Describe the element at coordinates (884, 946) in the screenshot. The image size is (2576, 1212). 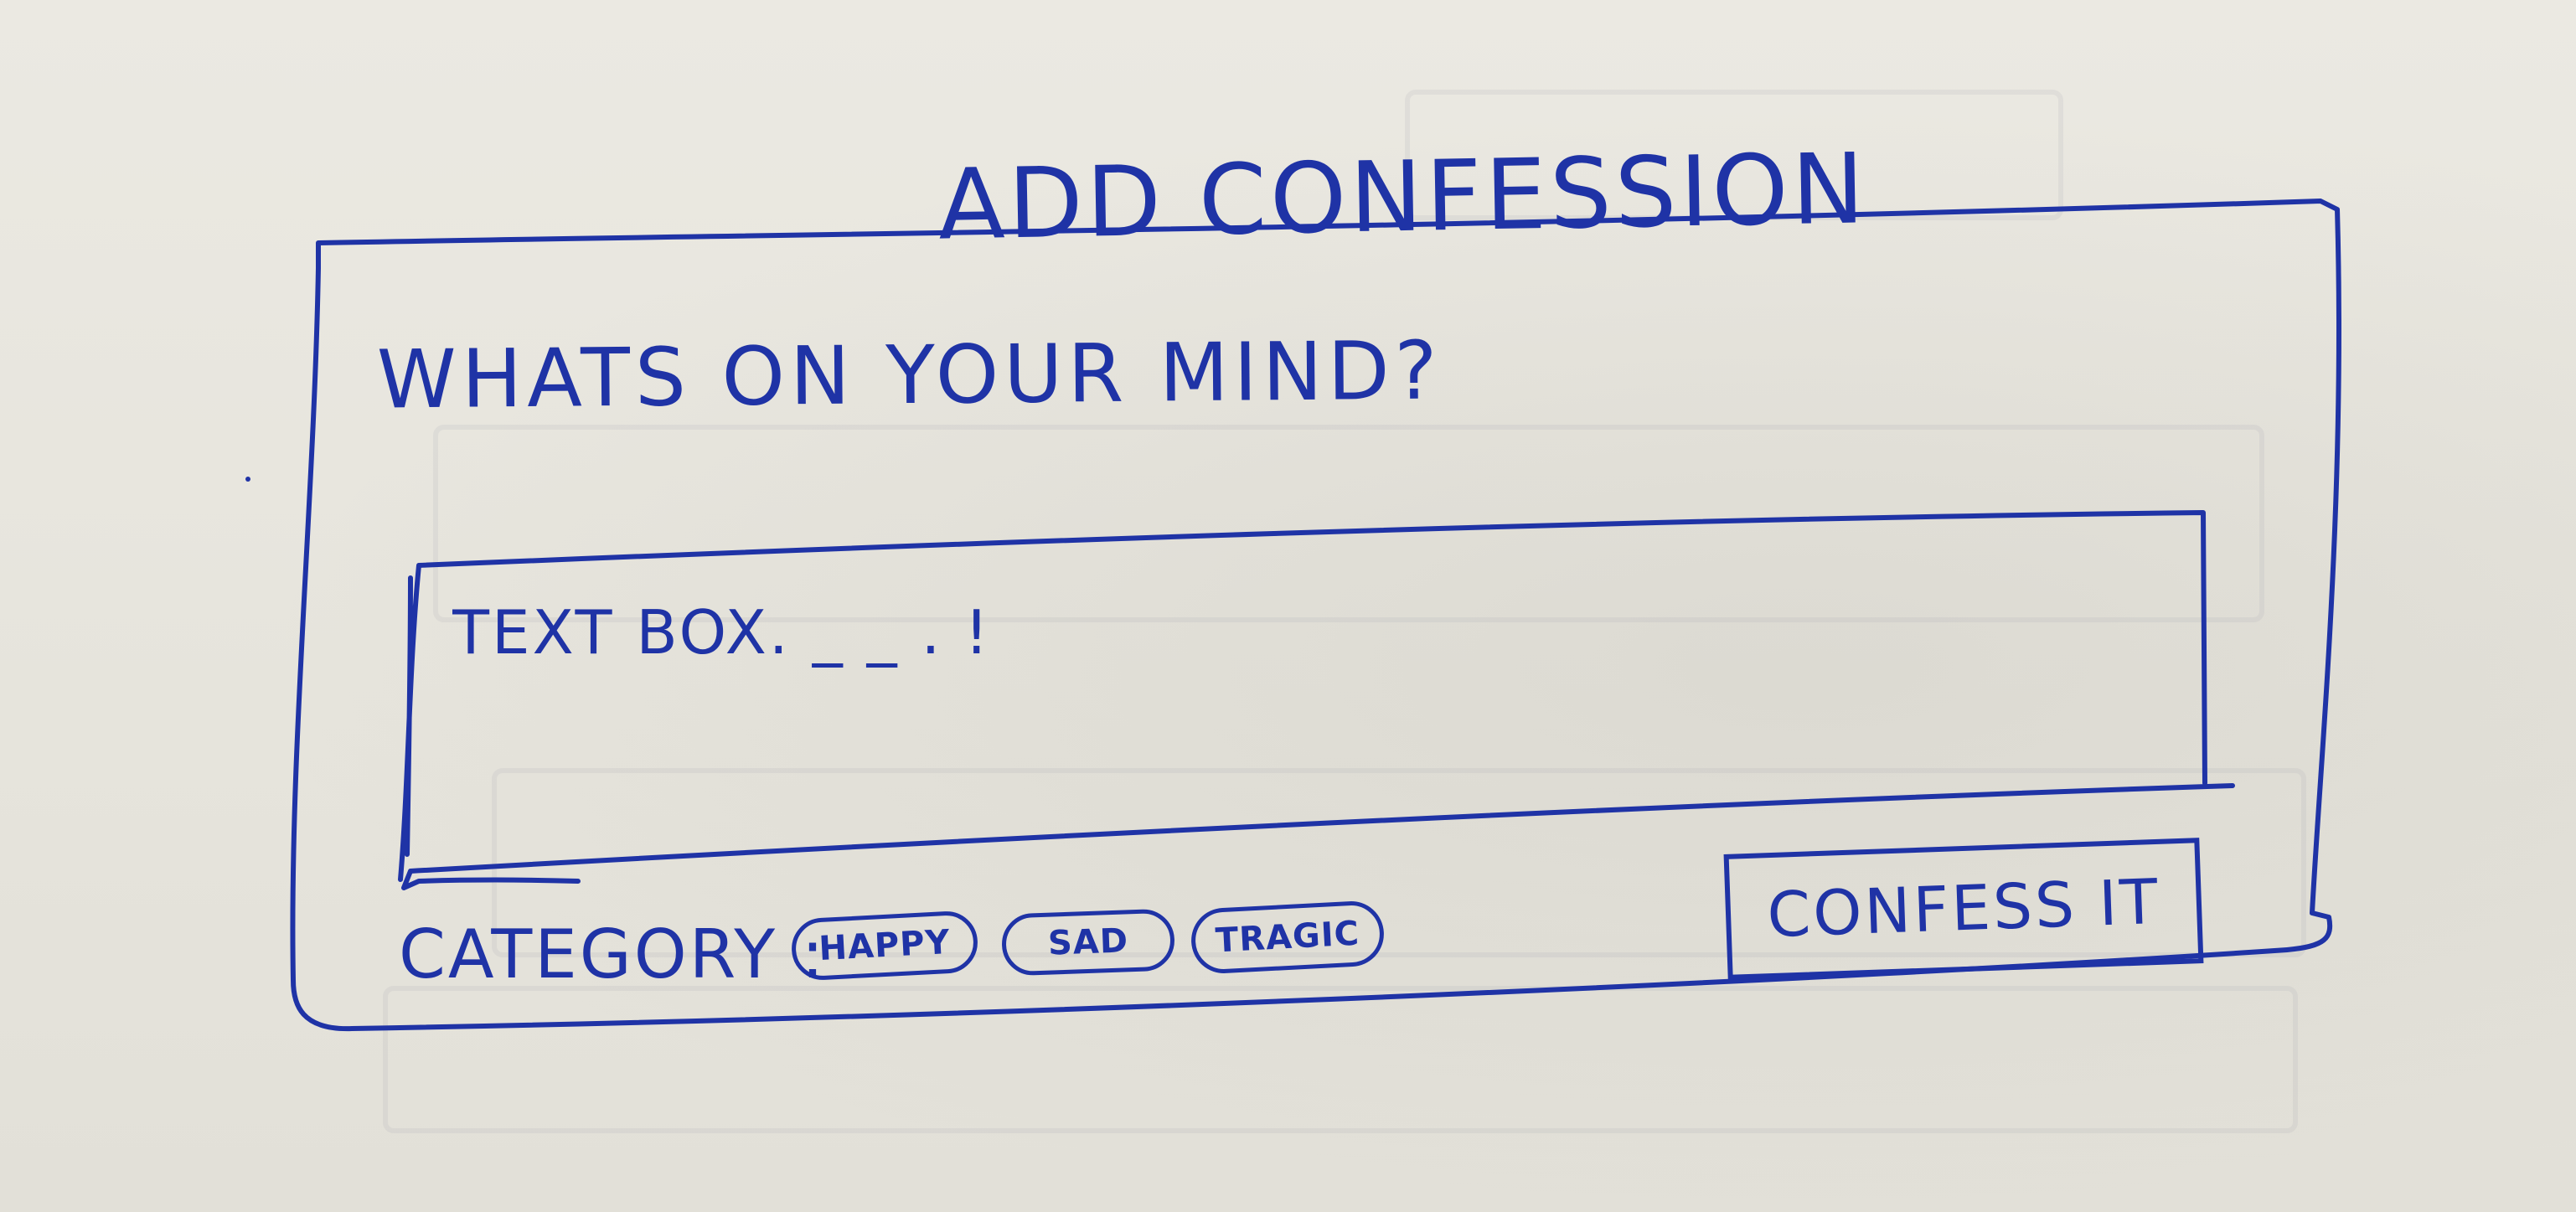
I see `category-chip-happy: HAPPY` at that location.